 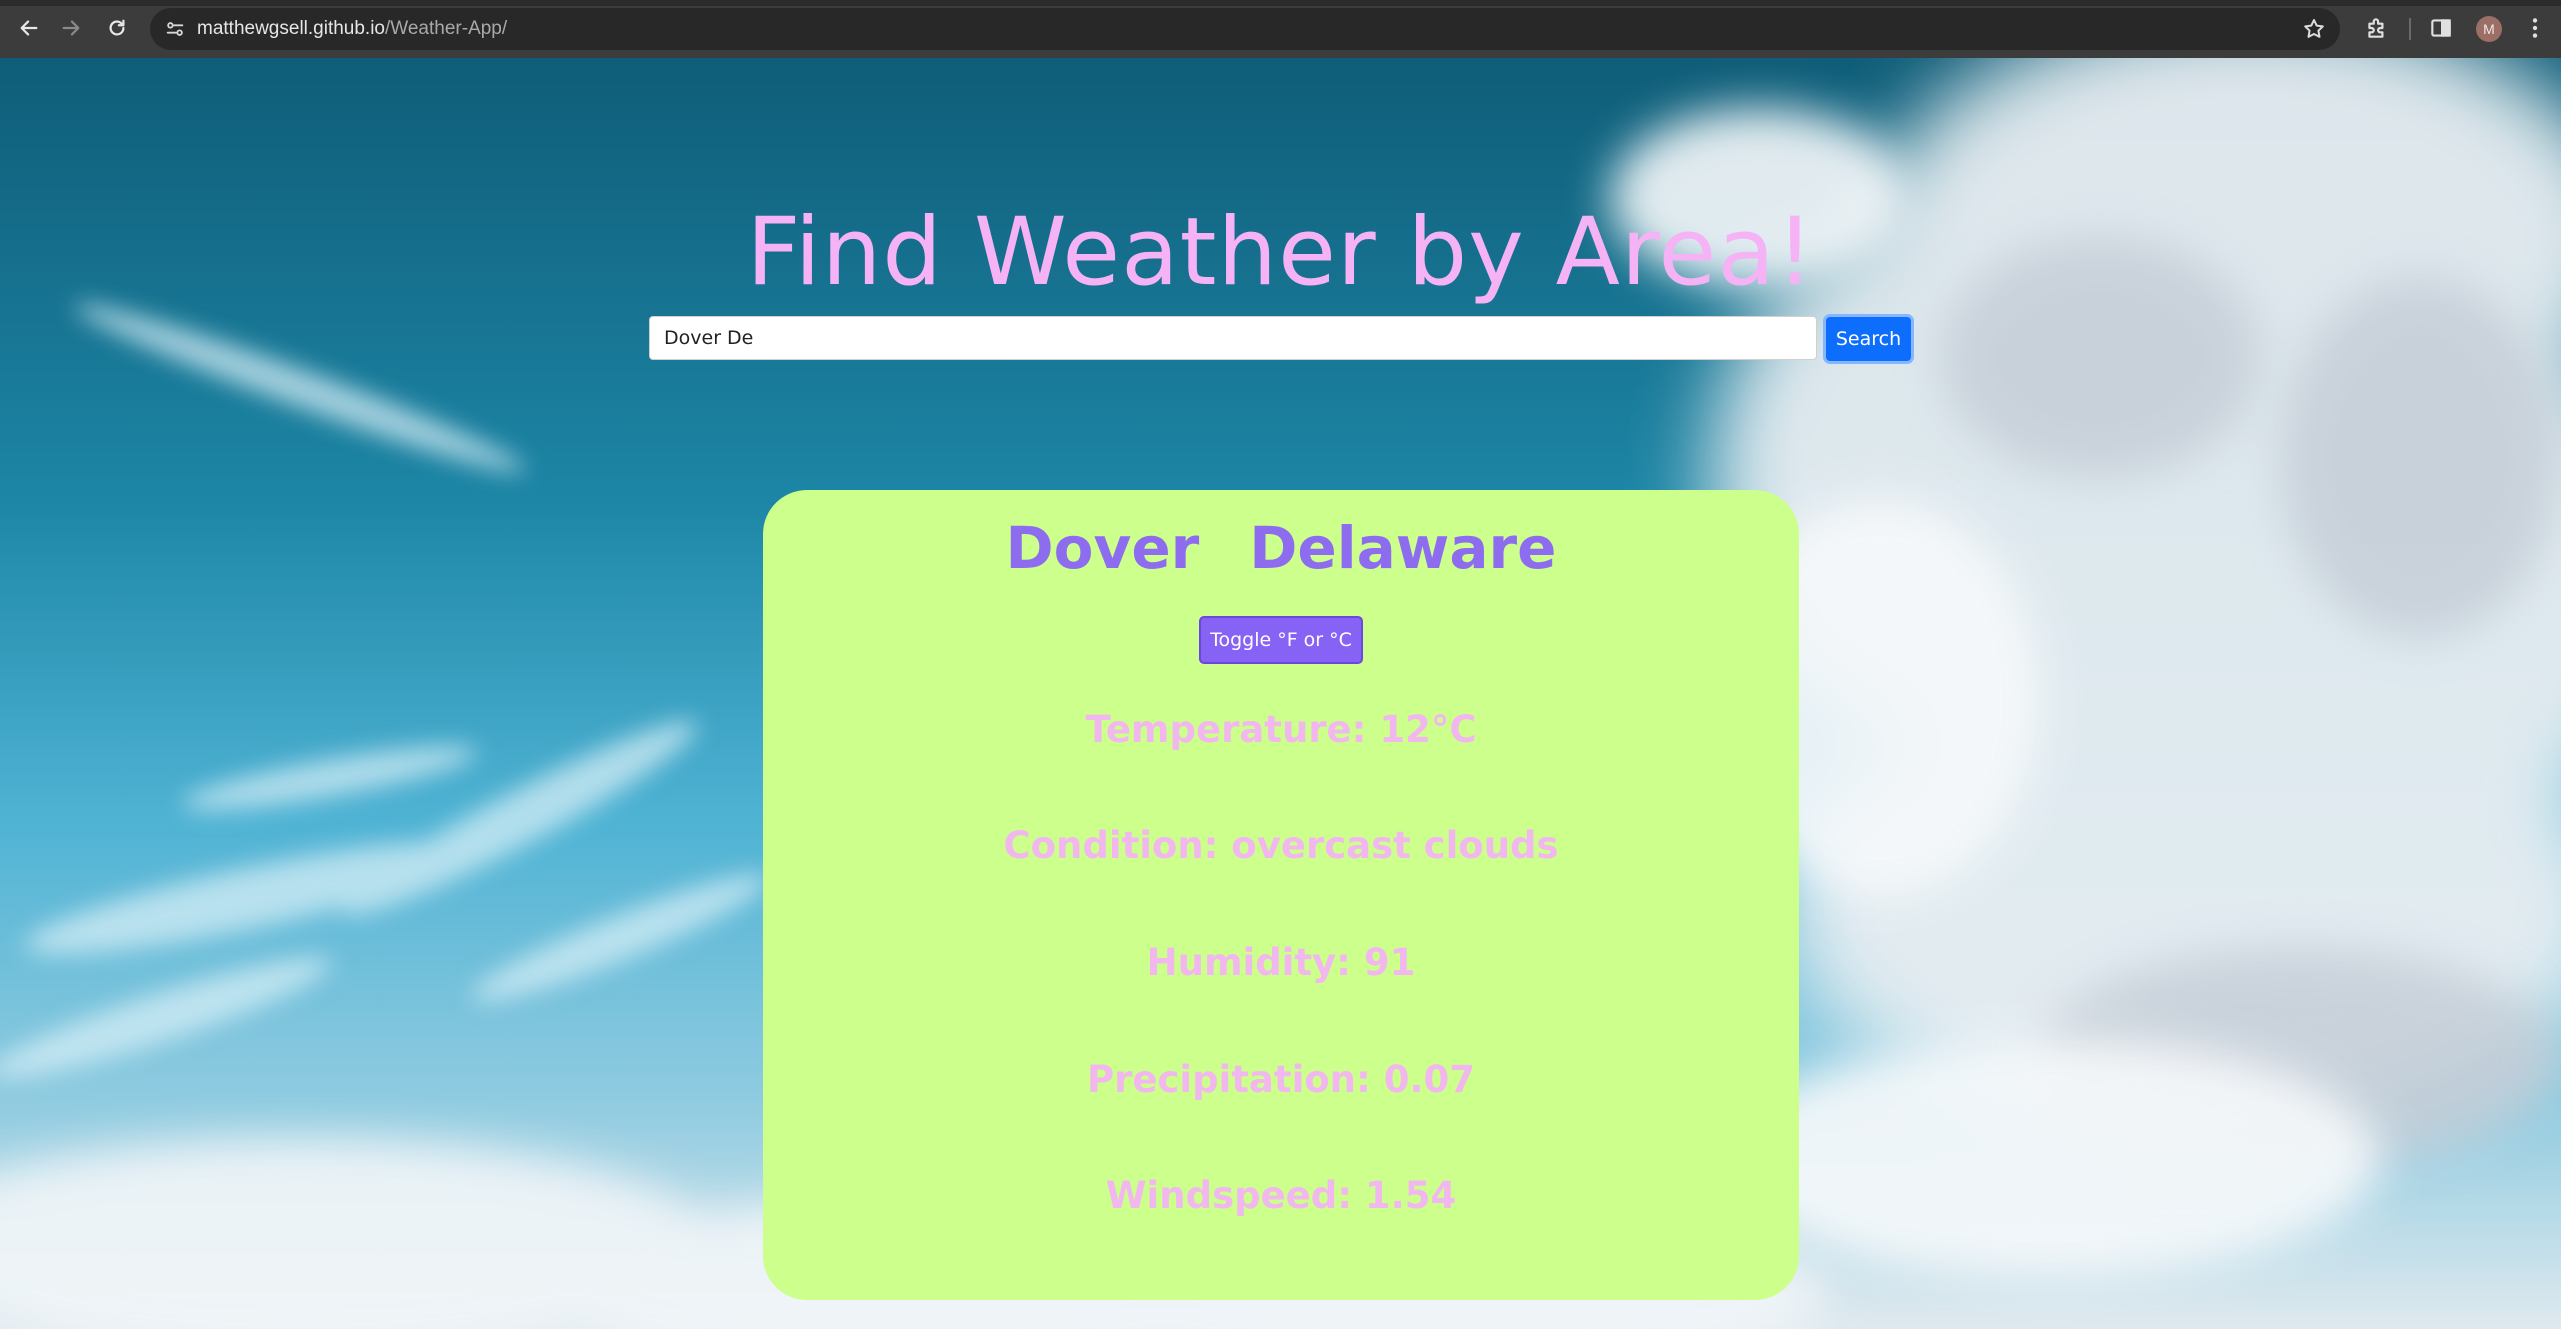 What do you see at coordinates (1245, 29) in the screenshot?
I see `address-bar: matthewgsell.github.io/Weather-App/` at bounding box center [1245, 29].